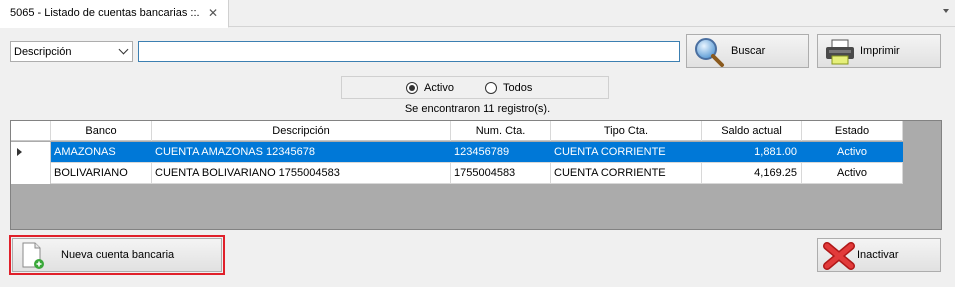  What do you see at coordinates (709, 52) in the screenshot?
I see `magnifier-icon` at bounding box center [709, 52].